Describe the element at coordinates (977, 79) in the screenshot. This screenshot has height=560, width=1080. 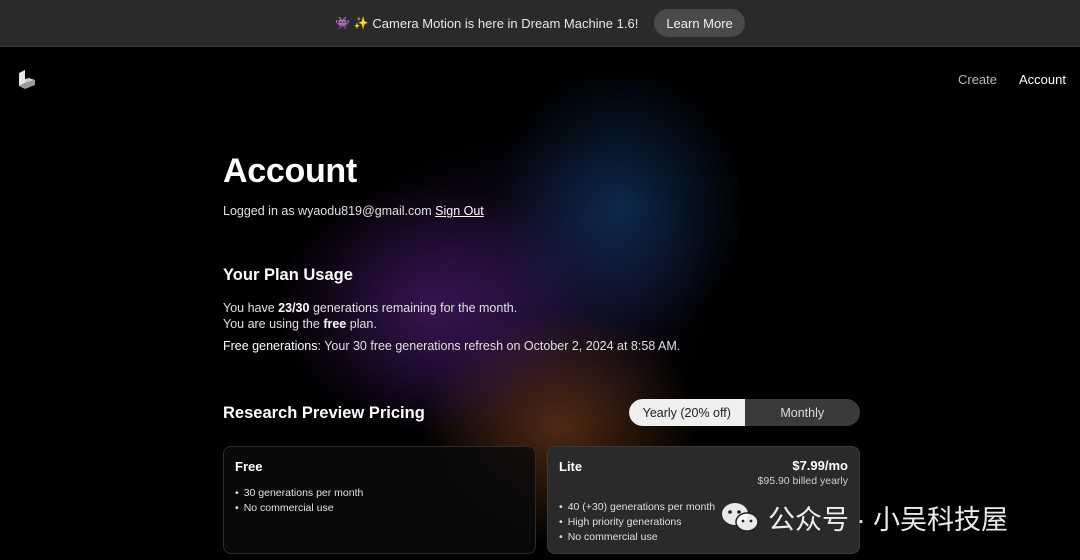
I see `nav-create-link: Create` at that location.